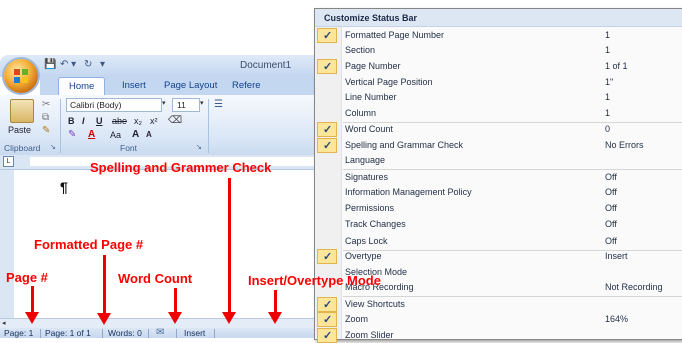 Image resolution: width=682 pixels, height=343 pixels. I want to click on menu-item-spelling-and-grammar-check: Spelling and Grammar Check No Errors, so click(498, 145).